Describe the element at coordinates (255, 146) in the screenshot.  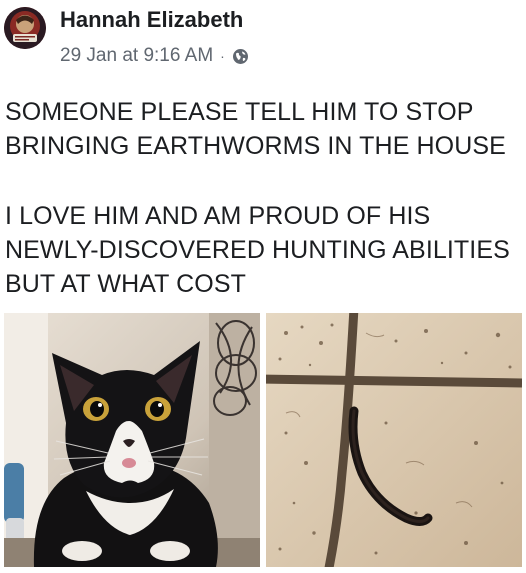
I see `post-text-line: BRINGING EARTHWORMS IN THE HOUSE` at that location.